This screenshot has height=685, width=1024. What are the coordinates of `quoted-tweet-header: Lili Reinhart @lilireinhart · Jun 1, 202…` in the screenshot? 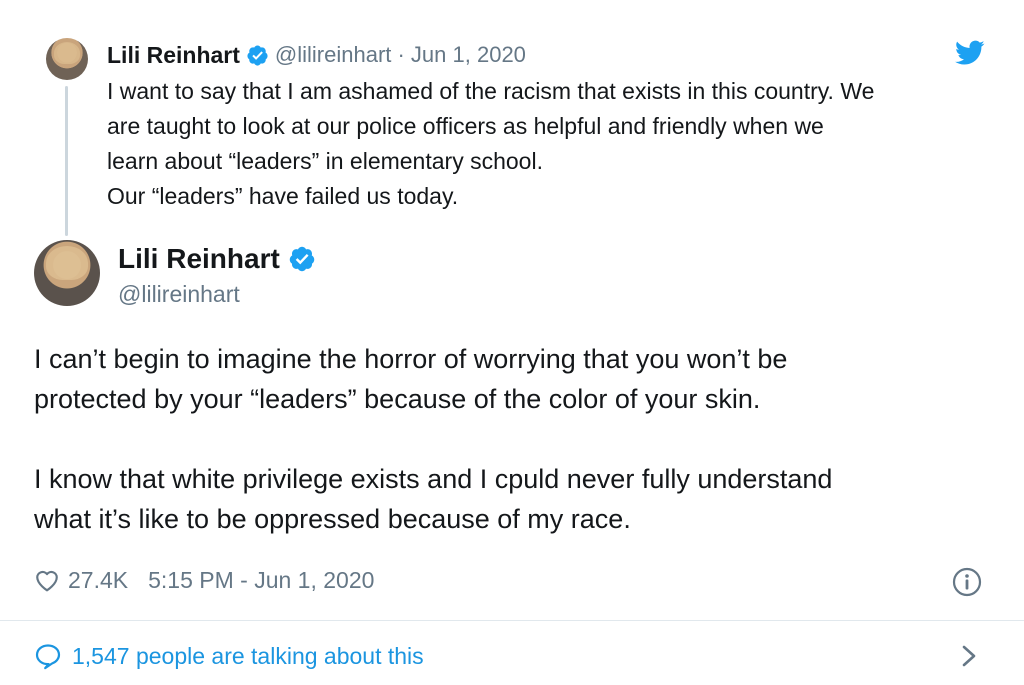 It's located at (316, 55).